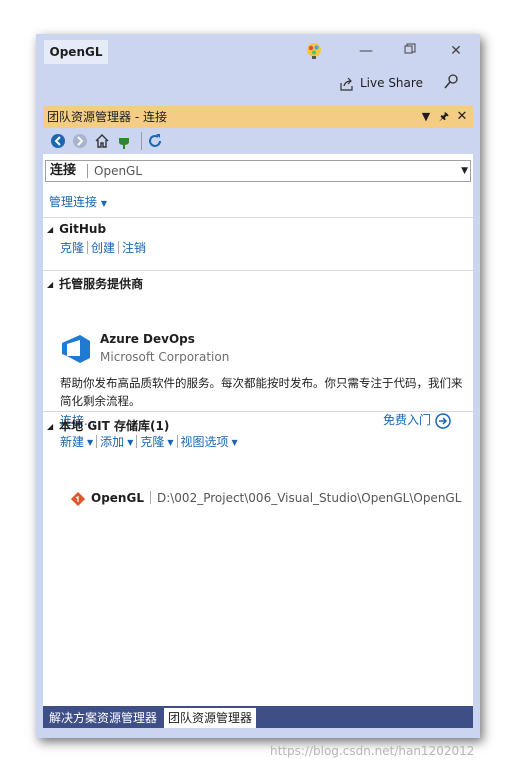  I want to click on watermark-text: https://blog.csdn.net/han1202012, so click(372, 751).